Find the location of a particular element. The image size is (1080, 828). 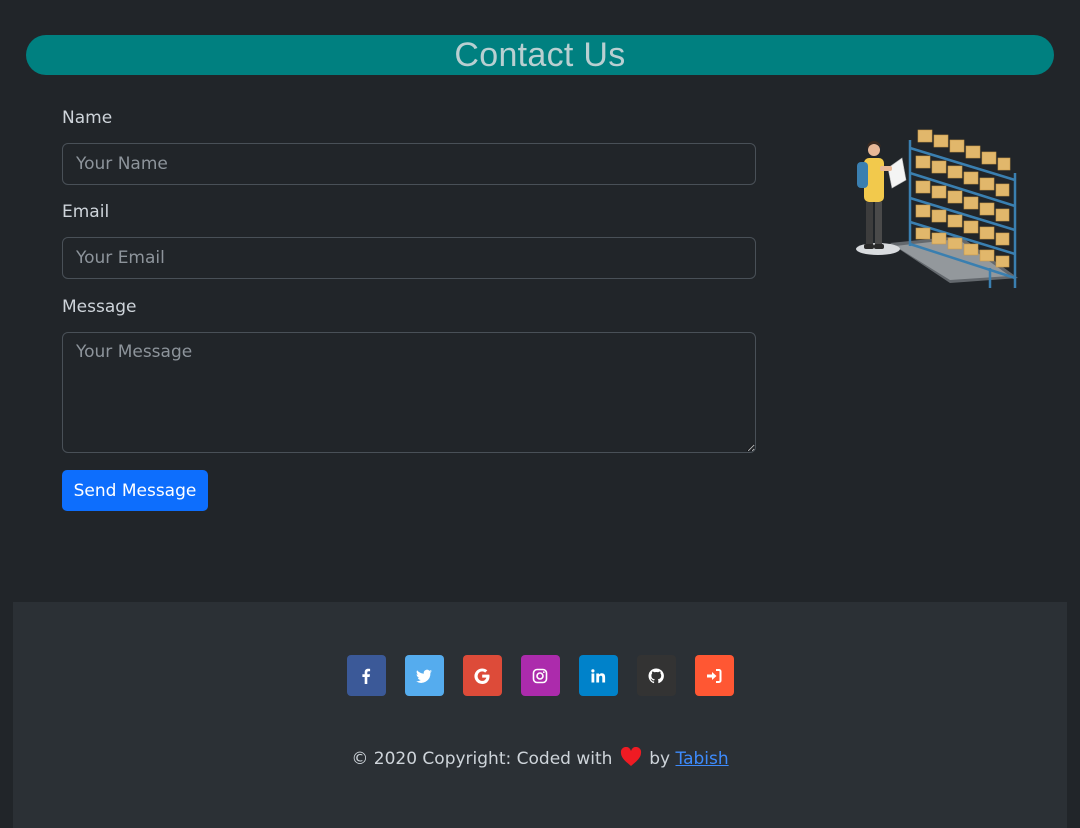

facebook-icon is located at coordinates (366, 676).